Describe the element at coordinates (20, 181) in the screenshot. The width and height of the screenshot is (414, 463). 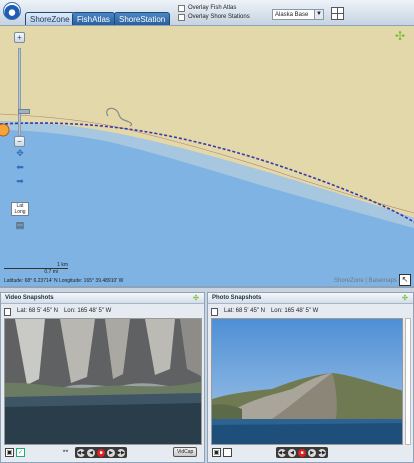
I see `forward-arrow-icon: ➡` at that location.